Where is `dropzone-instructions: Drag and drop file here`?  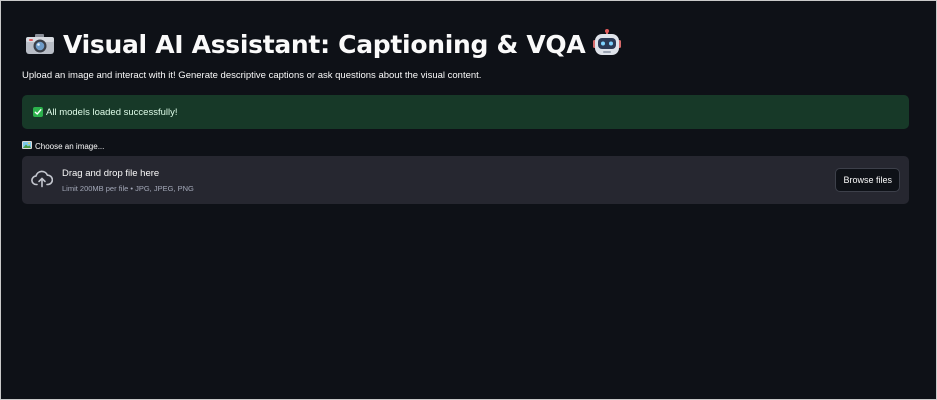 dropzone-instructions: Drag and drop file here is located at coordinates (111, 173).